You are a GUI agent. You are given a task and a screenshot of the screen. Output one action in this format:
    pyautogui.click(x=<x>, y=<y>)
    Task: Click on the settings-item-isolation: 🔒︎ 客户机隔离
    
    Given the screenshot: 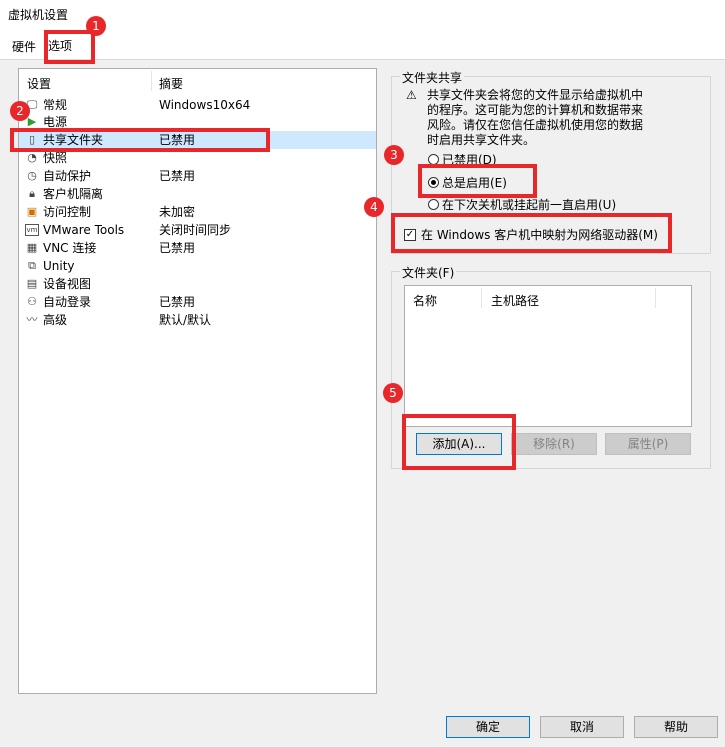 What is the action you would take?
    pyautogui.click(x=197, y=194)
    